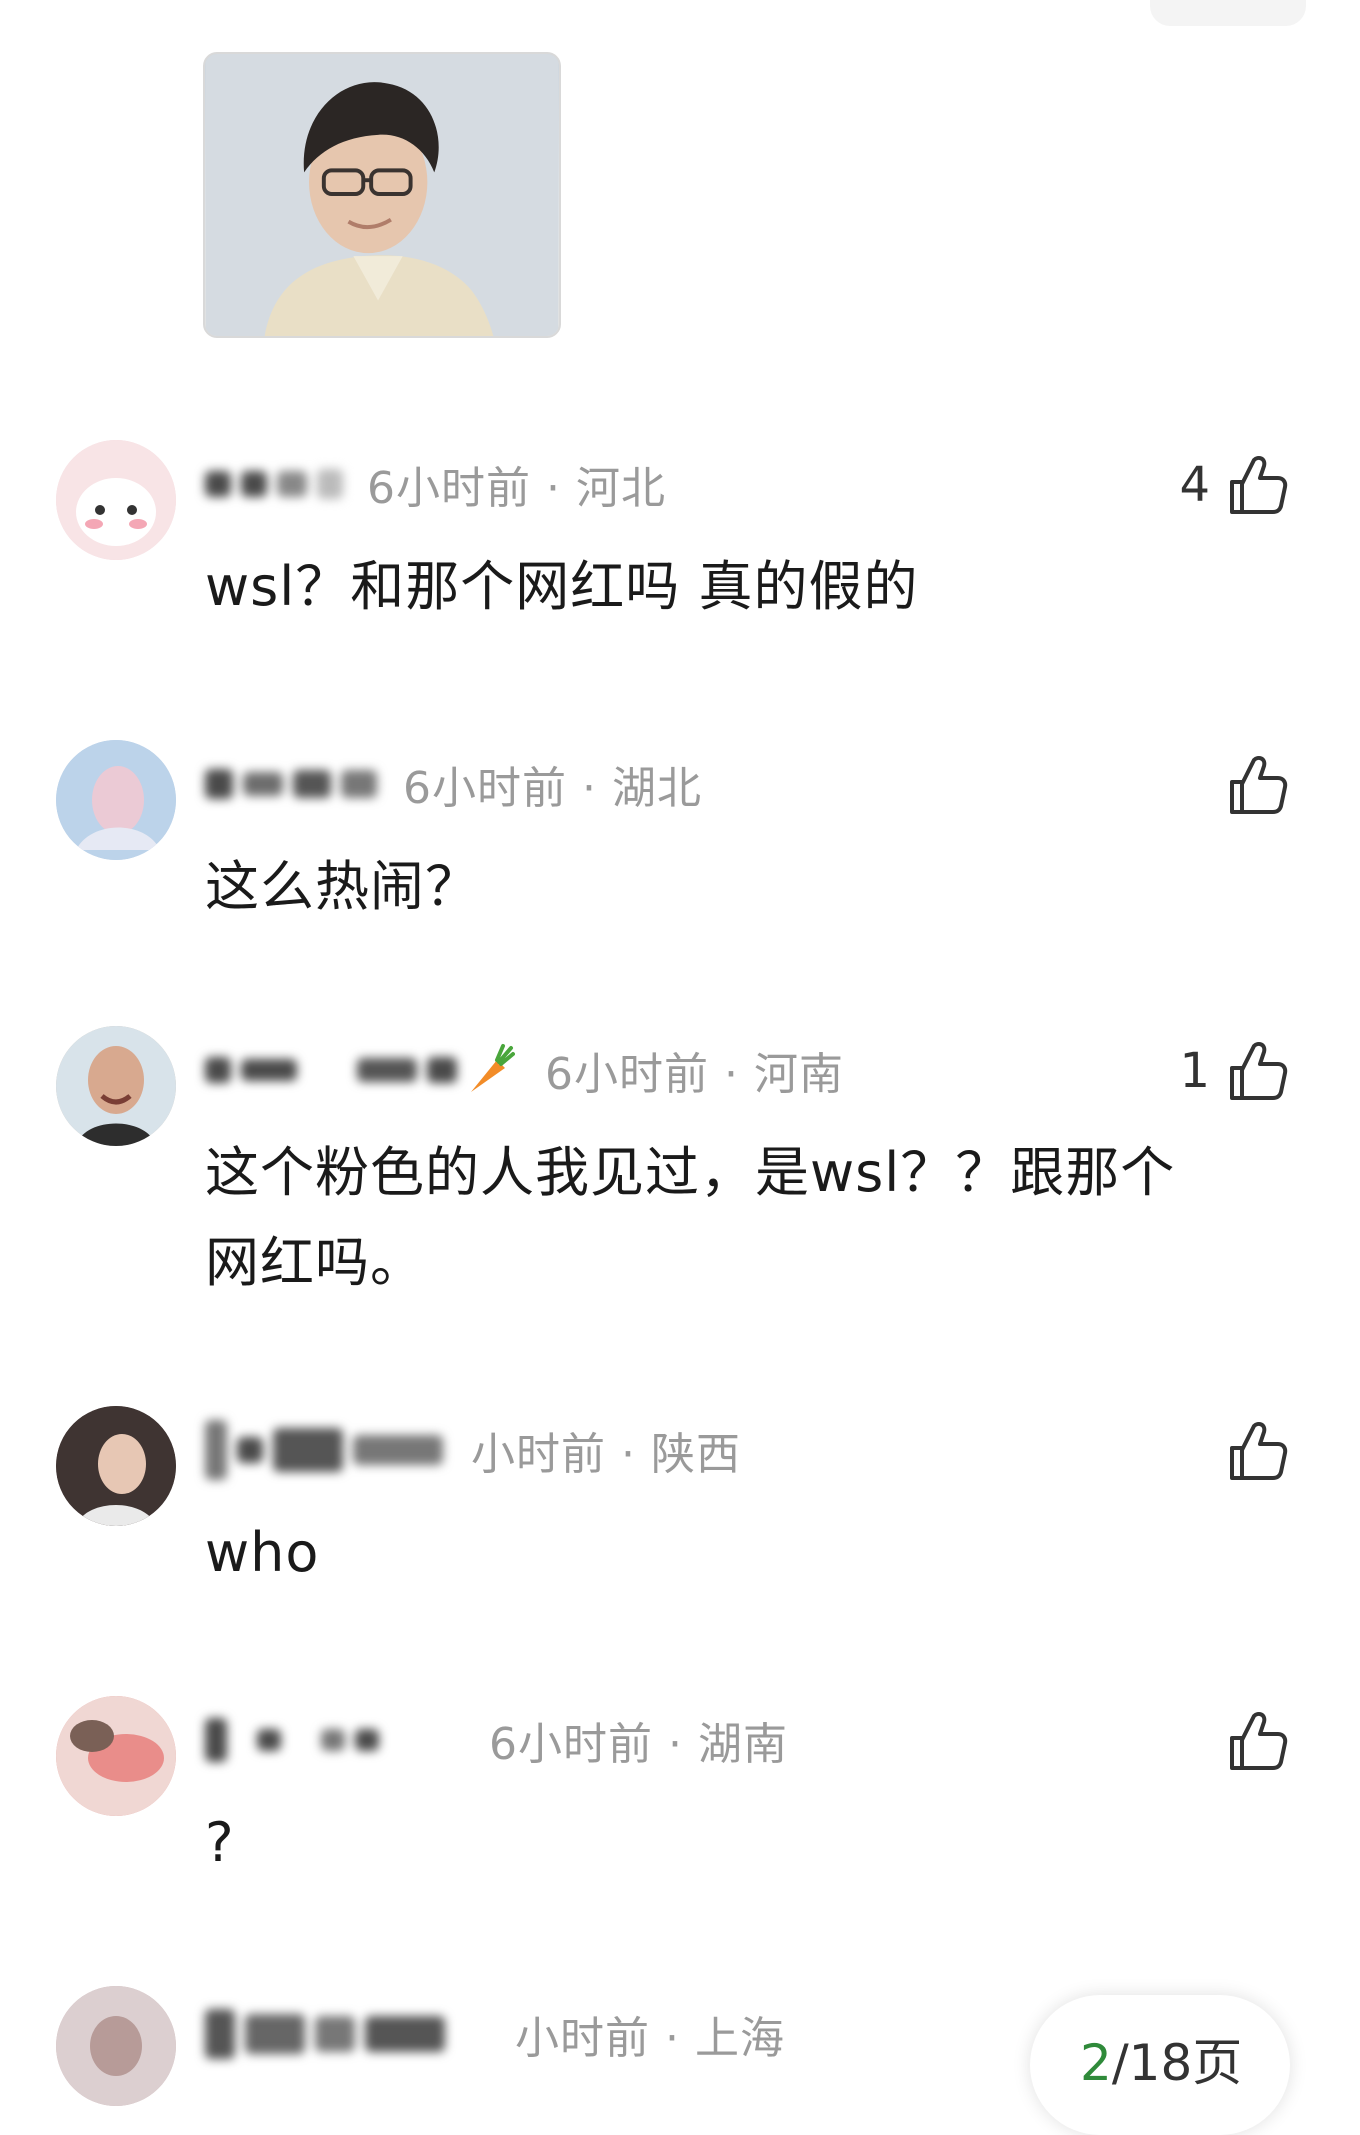 The width and height of the screenshot is (1360, 2135). Describe the element at coordinates (342, 886) in the screenshot. I see `comment-text: 这么热闹？` at that location.